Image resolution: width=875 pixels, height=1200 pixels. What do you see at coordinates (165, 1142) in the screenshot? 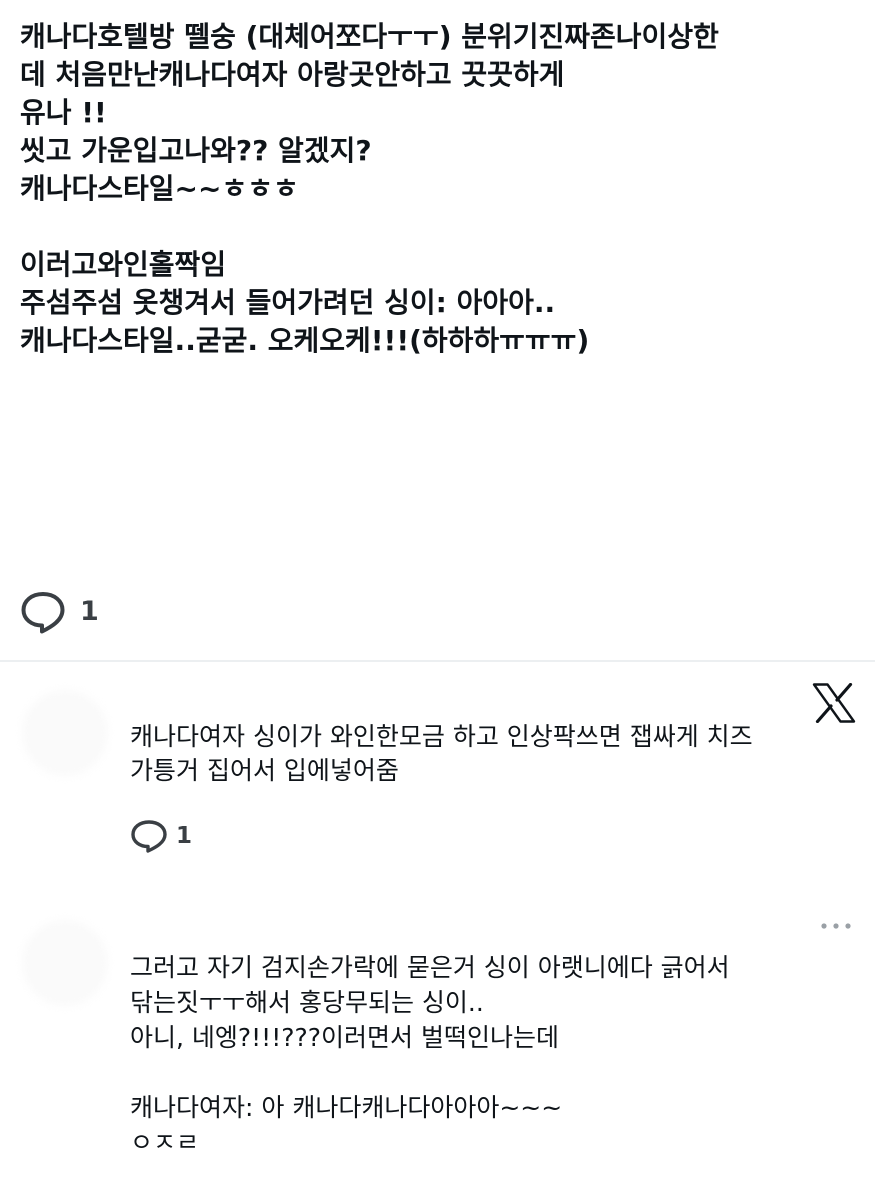
I see `reply-text-line: ㅇㅈㄹ` at bounding box center [165, 1142].